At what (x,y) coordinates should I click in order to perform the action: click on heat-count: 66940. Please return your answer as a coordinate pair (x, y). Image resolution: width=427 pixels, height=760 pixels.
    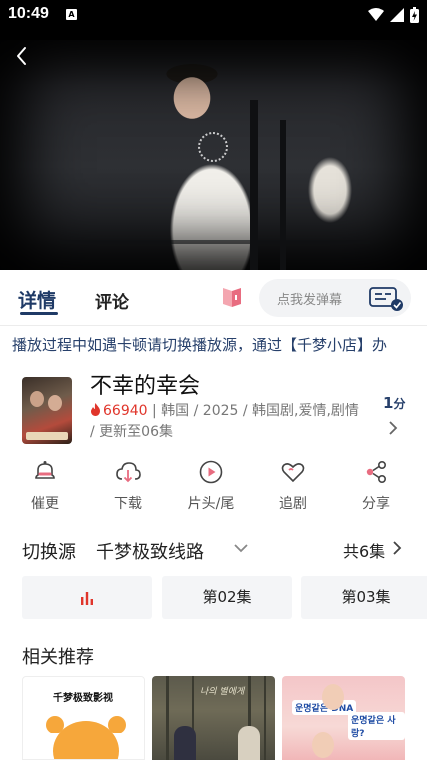
    Looking at the image, I should click on (121, 411).